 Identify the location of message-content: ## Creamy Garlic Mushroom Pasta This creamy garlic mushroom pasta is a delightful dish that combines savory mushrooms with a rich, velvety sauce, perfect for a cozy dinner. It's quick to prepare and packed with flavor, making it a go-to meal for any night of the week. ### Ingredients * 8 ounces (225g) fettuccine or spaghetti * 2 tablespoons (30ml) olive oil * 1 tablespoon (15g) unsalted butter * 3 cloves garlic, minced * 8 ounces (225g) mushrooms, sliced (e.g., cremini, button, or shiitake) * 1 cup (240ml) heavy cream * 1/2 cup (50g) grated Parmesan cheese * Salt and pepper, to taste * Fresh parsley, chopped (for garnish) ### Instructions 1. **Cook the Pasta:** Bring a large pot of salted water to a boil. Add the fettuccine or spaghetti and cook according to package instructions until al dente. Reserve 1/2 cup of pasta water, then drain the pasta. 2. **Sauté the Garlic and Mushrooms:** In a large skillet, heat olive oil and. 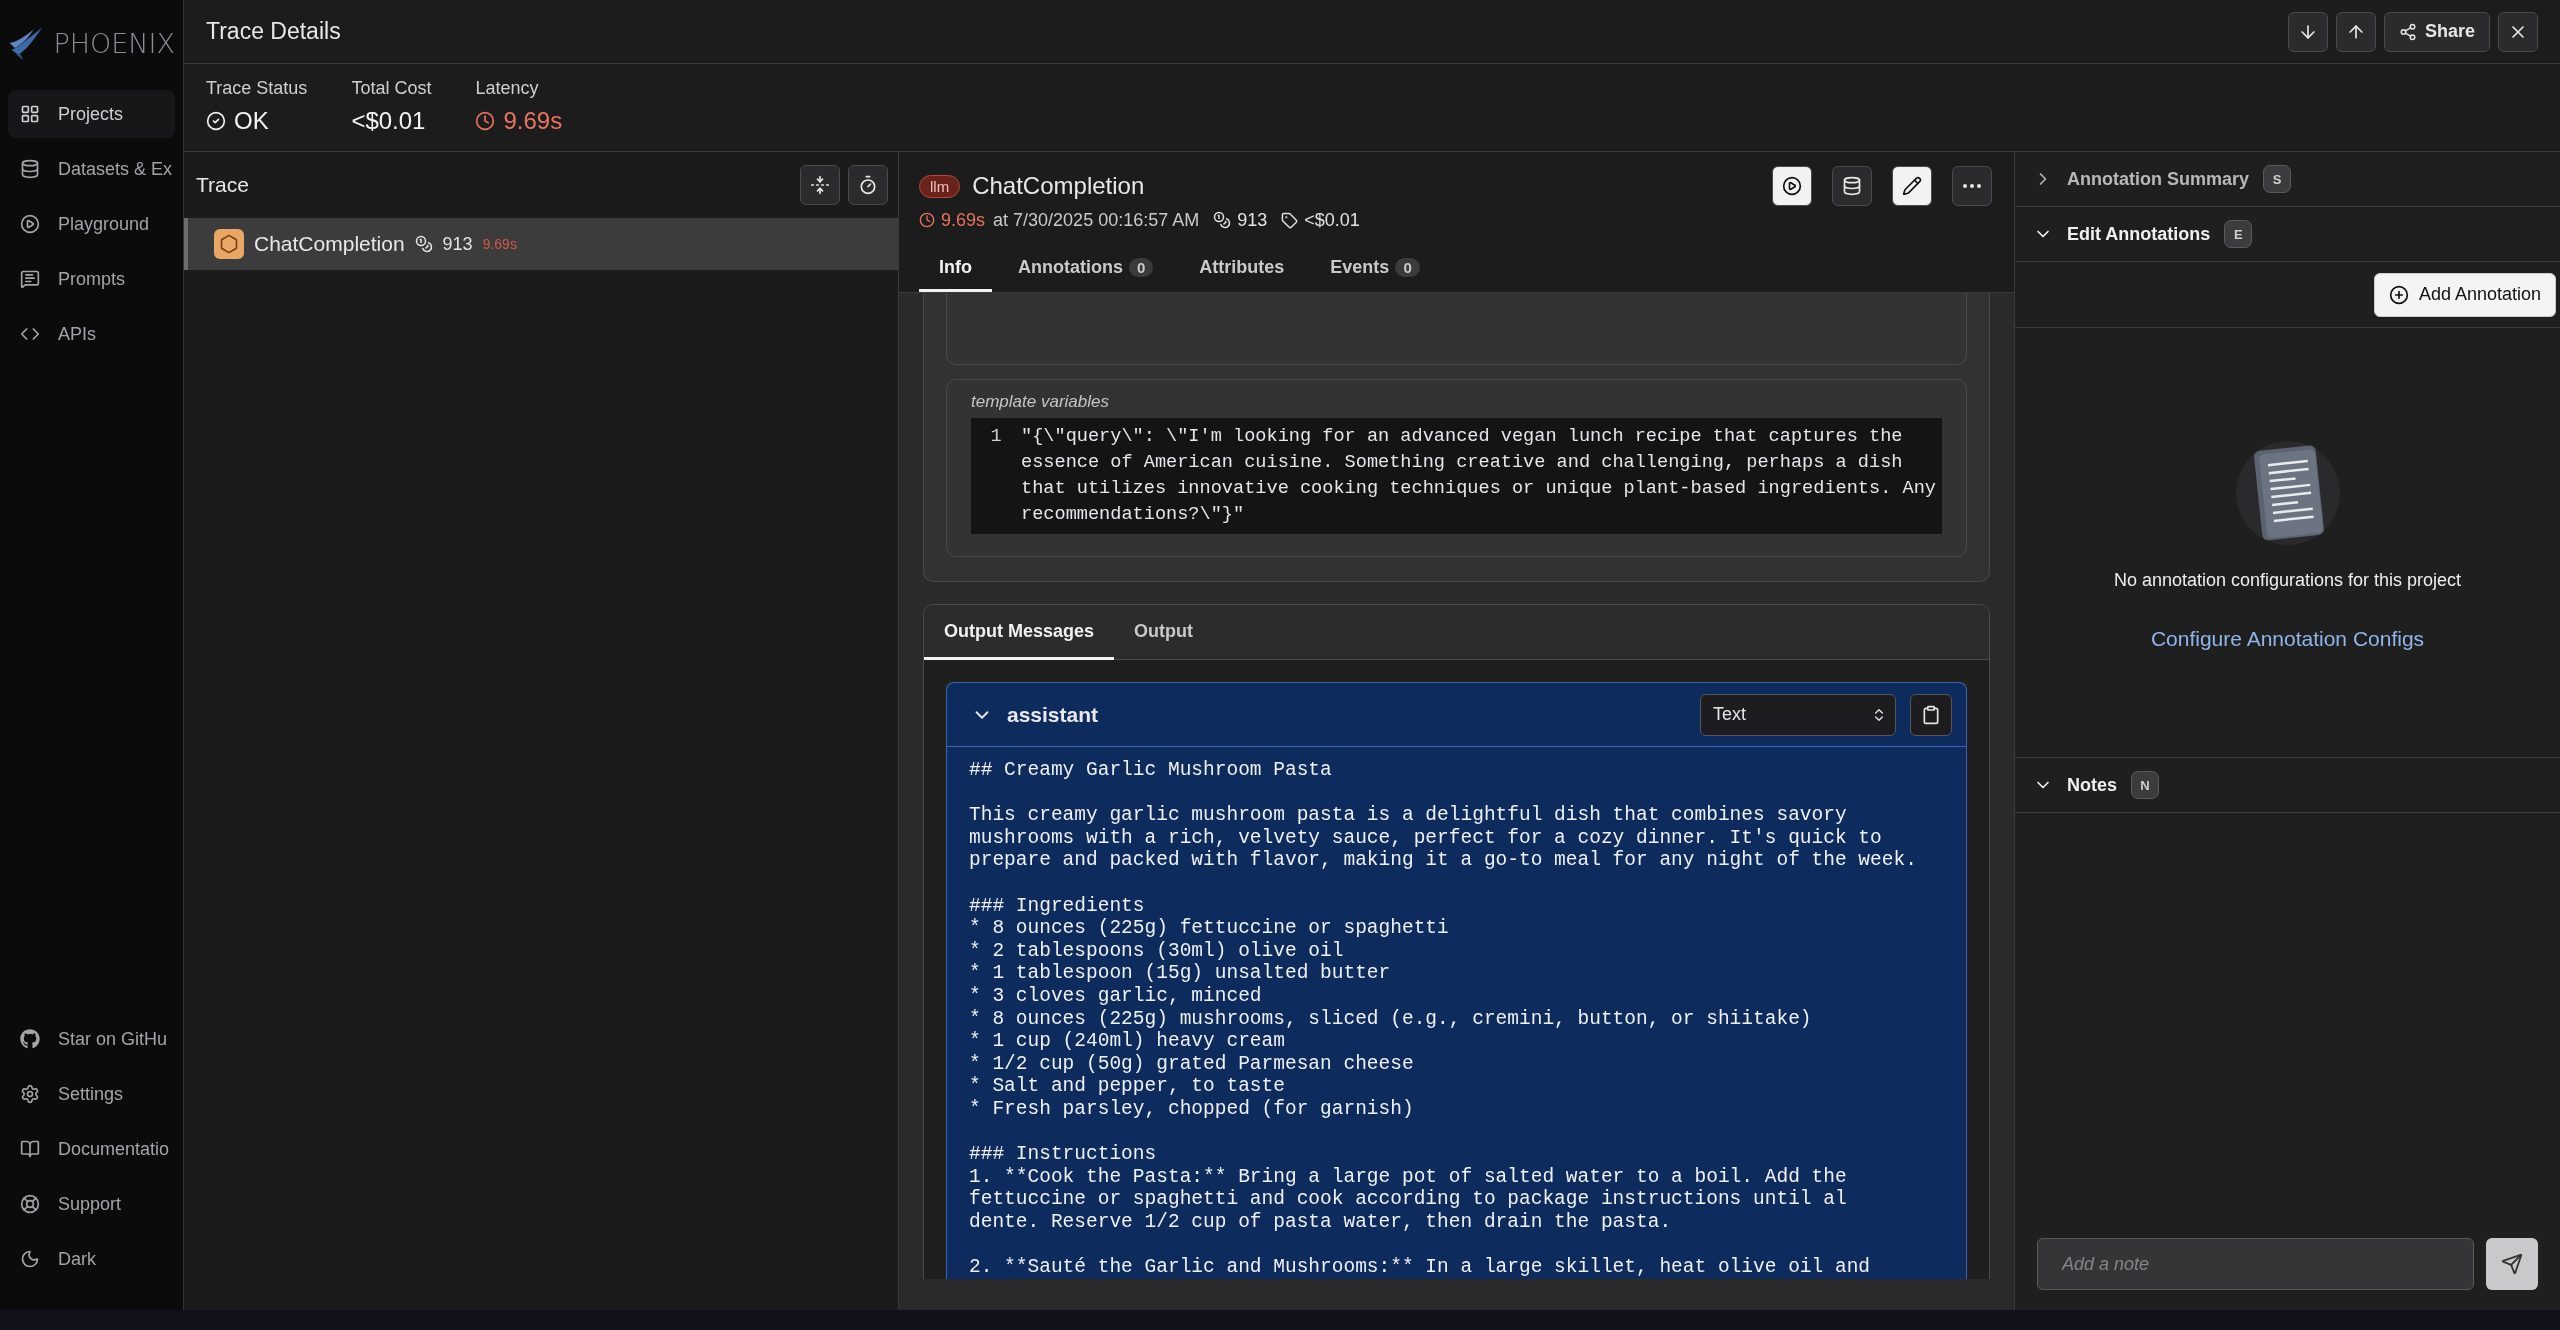
(1443, 1019).